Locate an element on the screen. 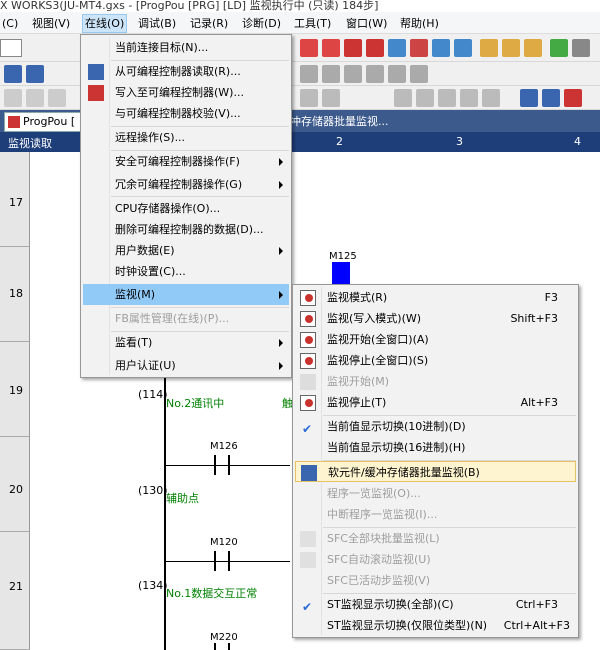 This screenshot has width=600, height=650. monitor-stop-icon is located at coordinates (573, 98).